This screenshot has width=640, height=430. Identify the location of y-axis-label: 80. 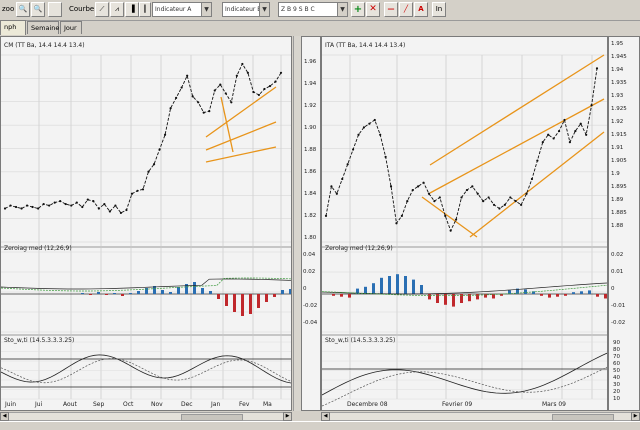
(616, 350).